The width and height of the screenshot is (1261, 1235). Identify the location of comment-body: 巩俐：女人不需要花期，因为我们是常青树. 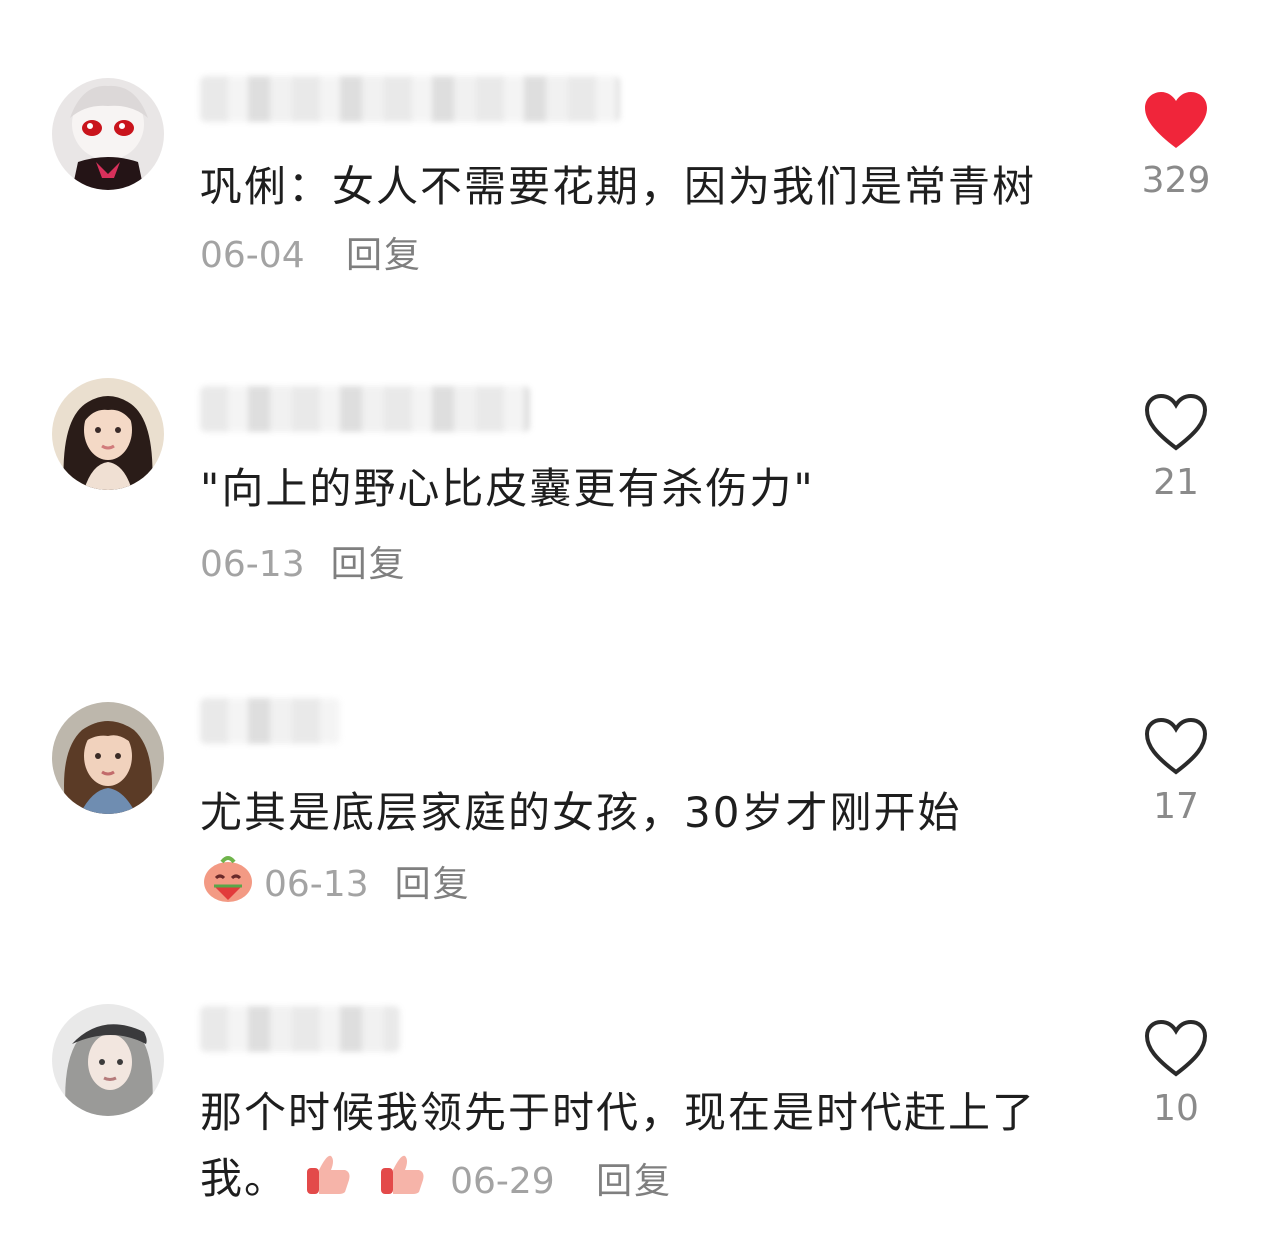
(618, 186).